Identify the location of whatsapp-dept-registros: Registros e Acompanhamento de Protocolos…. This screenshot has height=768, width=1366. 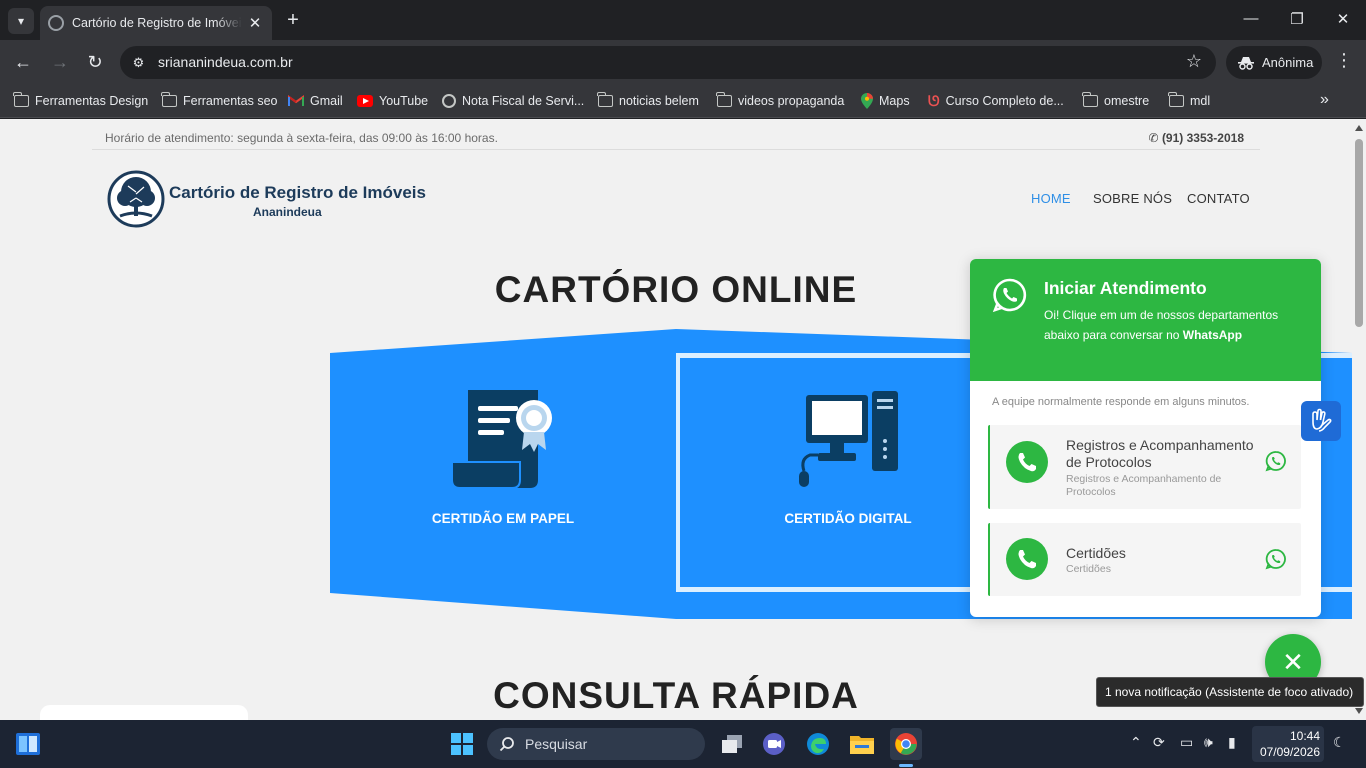
(1144, 467).